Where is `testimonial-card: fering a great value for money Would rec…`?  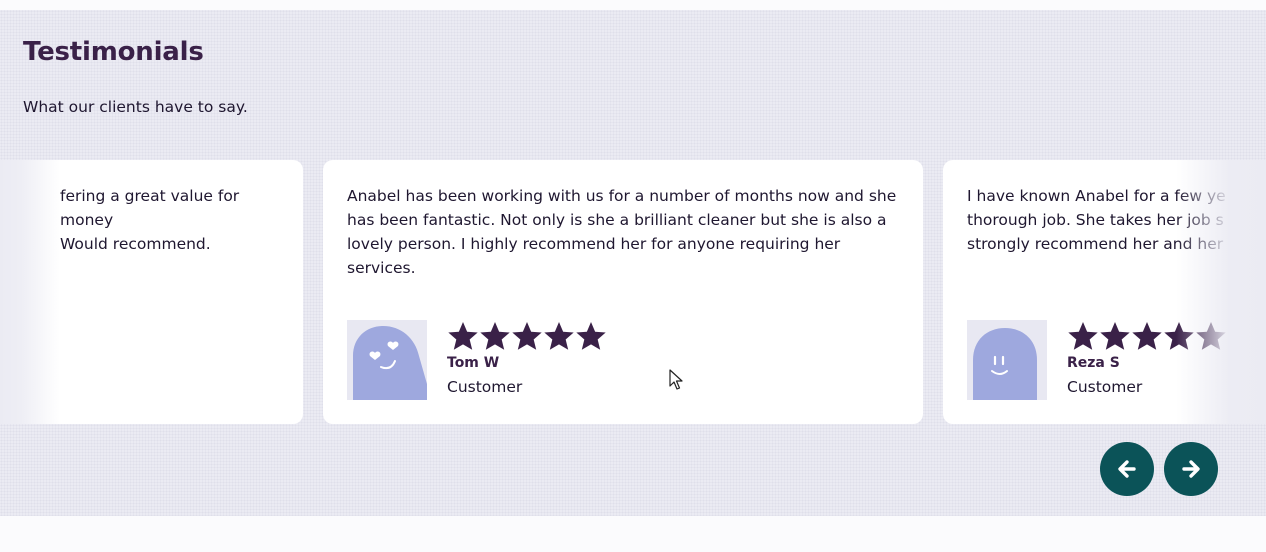 testimonial-card: fering a great value for money Would rec… is located at coordinates (151, 292).